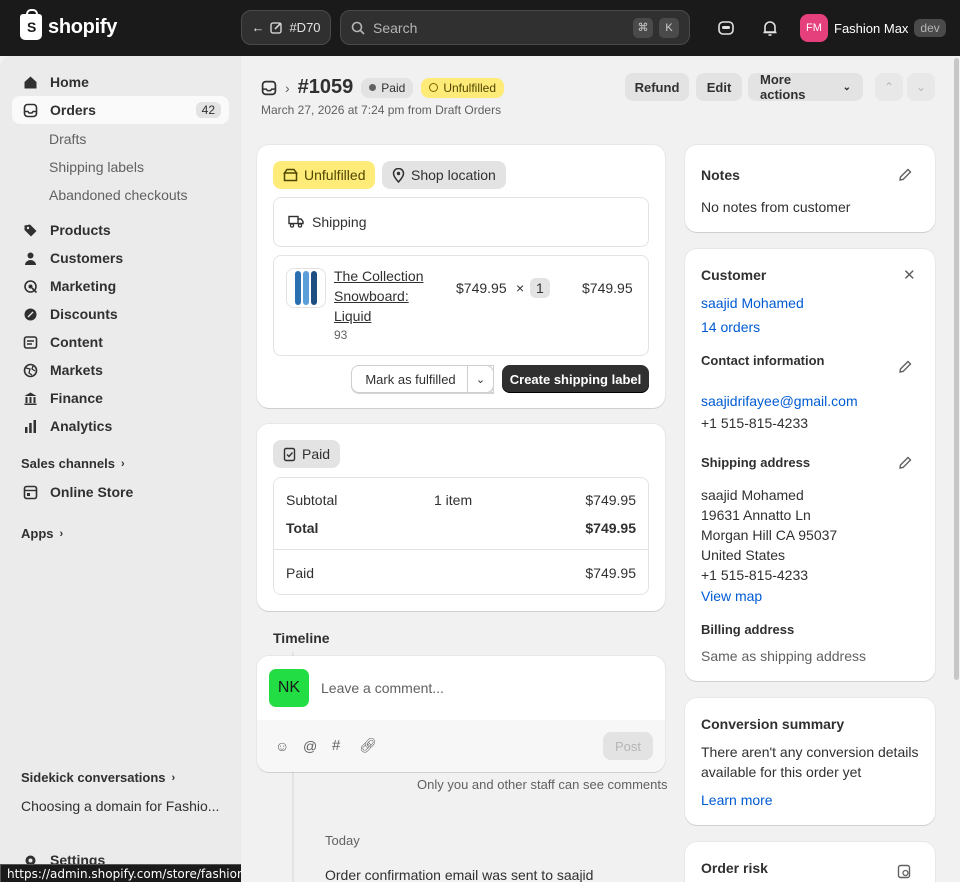  Describe the element at coordinates (463, 87) in the screenshot. I see `fulfillment-status-badge: Unfulfilled` at that location.